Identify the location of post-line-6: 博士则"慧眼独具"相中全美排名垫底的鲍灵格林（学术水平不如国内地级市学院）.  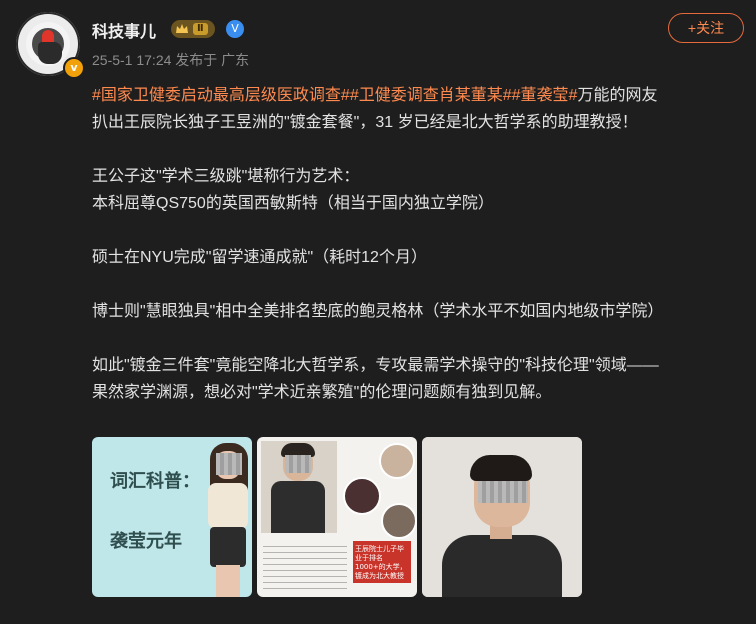
(378, 311).